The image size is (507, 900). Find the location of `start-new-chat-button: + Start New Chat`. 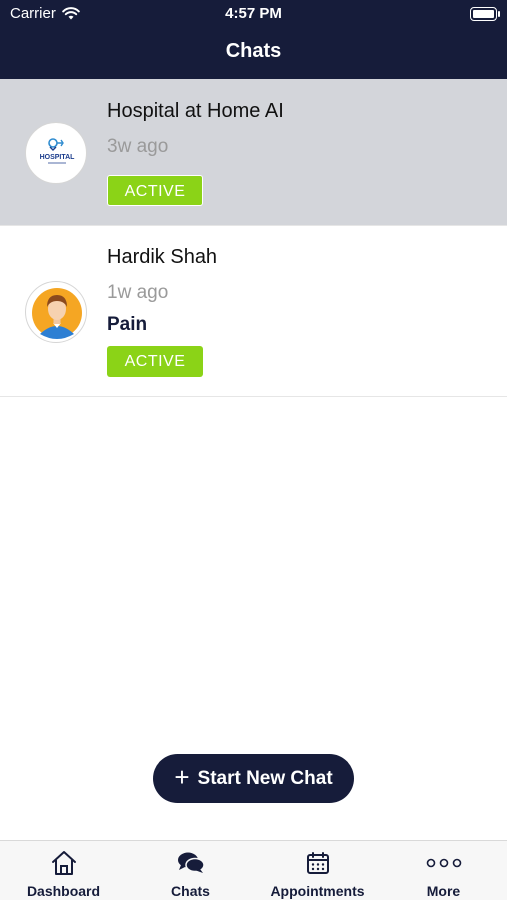

start-new-chat-button: + Start New Chat is located at coordinates (253, 778).